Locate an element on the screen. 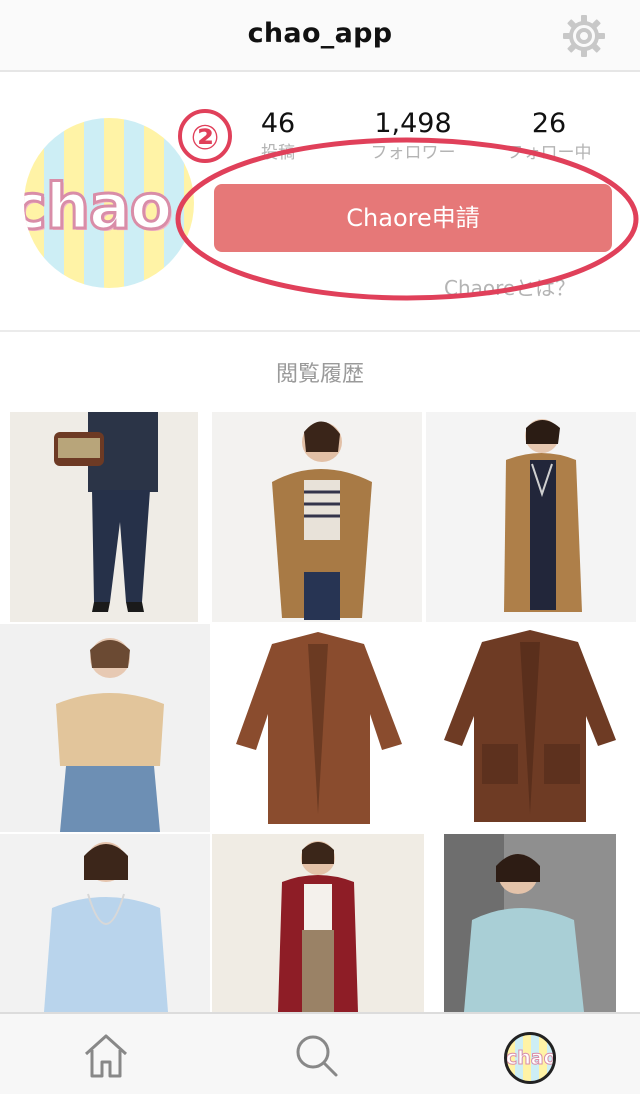 The height and width of the screenshot is (1094, 640). app-title: chao_app is located at coordinates (320, 33).